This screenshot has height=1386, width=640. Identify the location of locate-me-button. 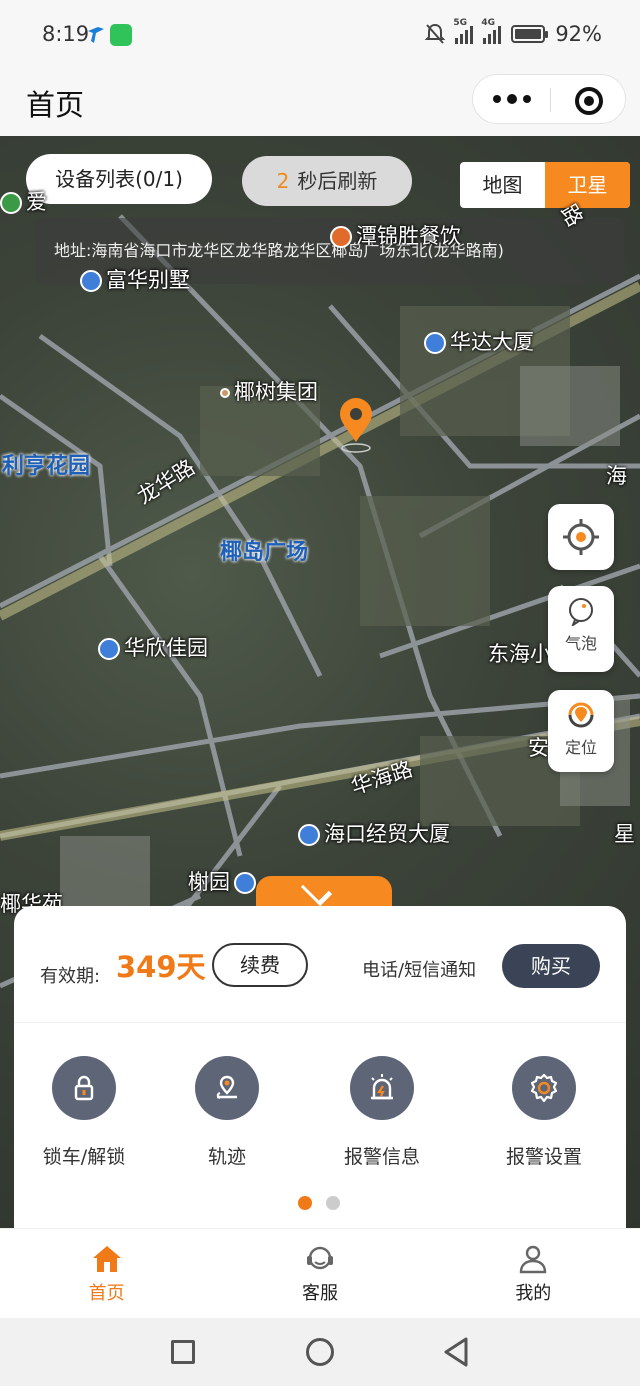
(581, 537).